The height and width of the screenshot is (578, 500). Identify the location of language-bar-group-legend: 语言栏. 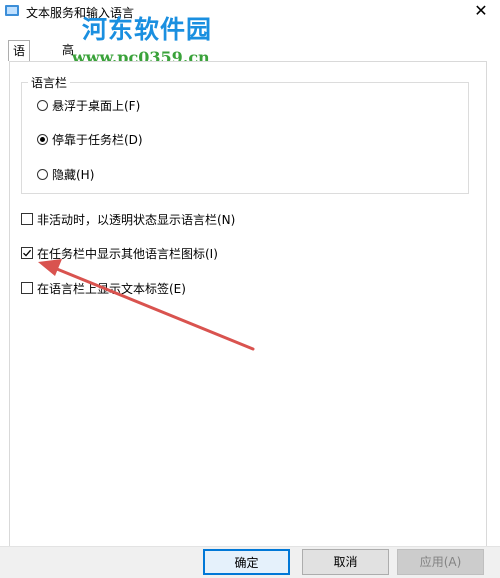
(49, 82).